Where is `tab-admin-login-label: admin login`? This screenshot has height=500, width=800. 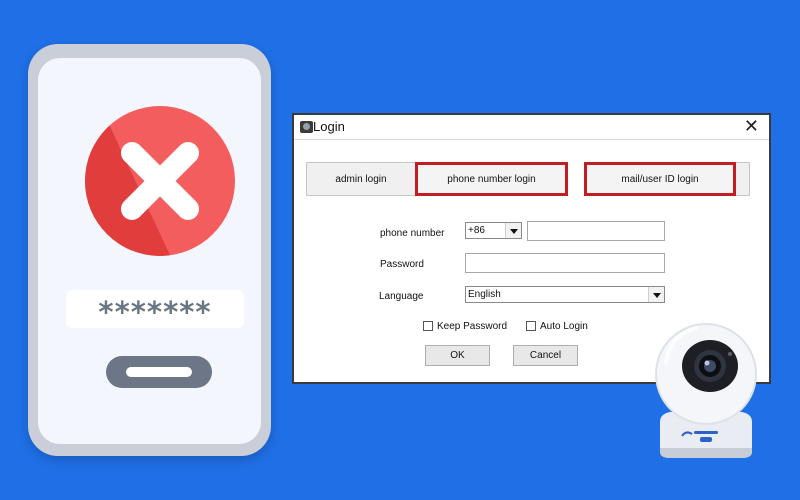
tab-admin-login-label: admin login is located at coordinates (361, 179).